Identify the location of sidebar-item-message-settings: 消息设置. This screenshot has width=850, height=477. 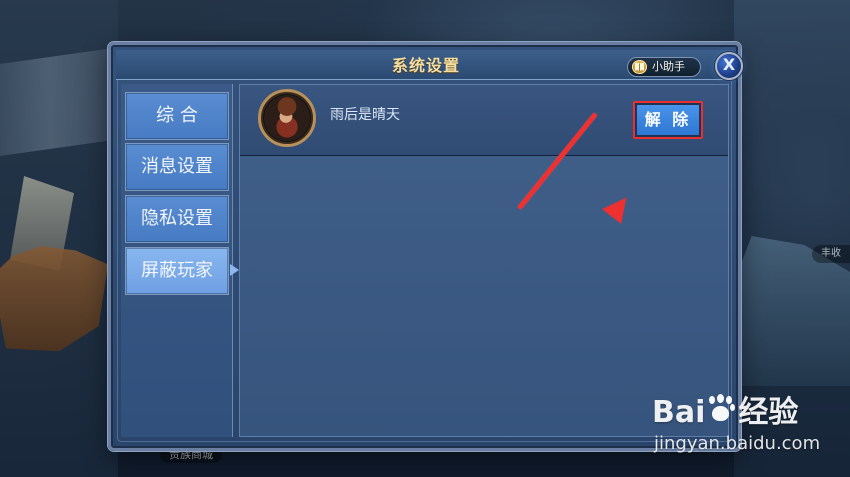
(177, 167).